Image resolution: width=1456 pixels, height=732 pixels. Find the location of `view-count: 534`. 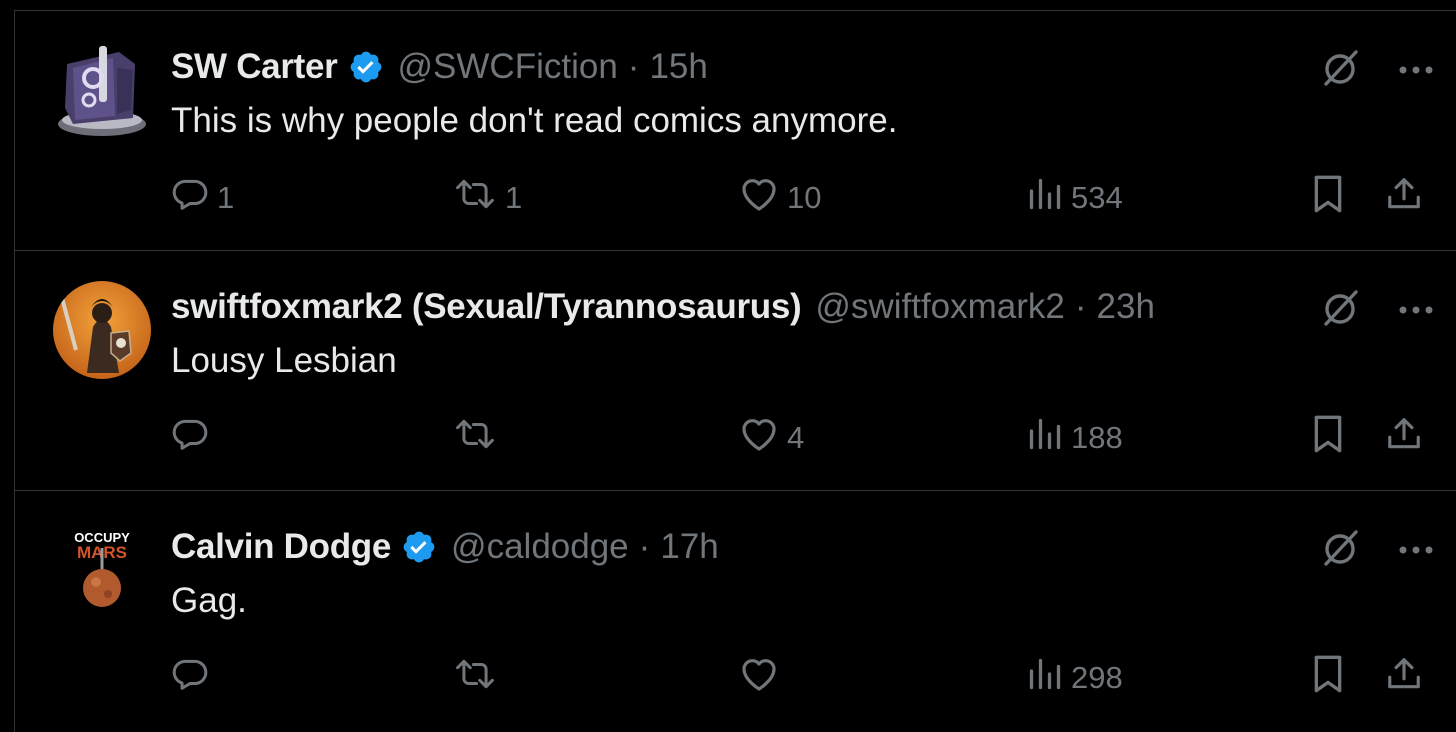

view-count: 534 is located at coordinates (1097, 197).